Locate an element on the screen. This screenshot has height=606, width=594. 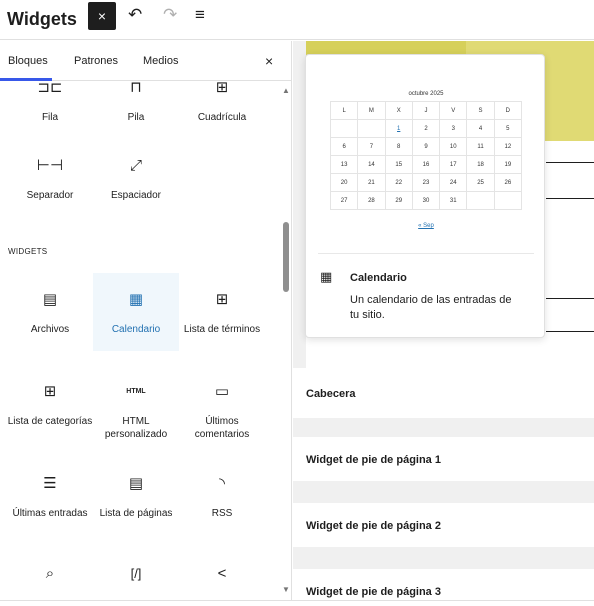
calendar-day: 19 is located at coordinates (508, 164).